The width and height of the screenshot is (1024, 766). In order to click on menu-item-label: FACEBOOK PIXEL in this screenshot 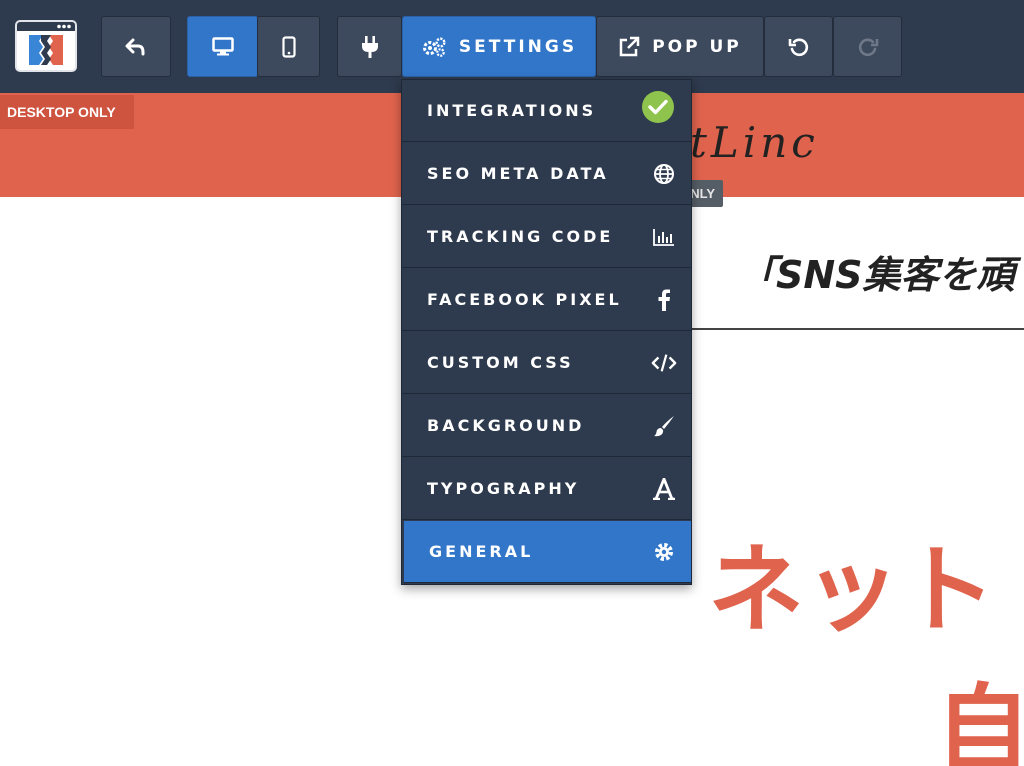, I will do `click(524, 299)`.